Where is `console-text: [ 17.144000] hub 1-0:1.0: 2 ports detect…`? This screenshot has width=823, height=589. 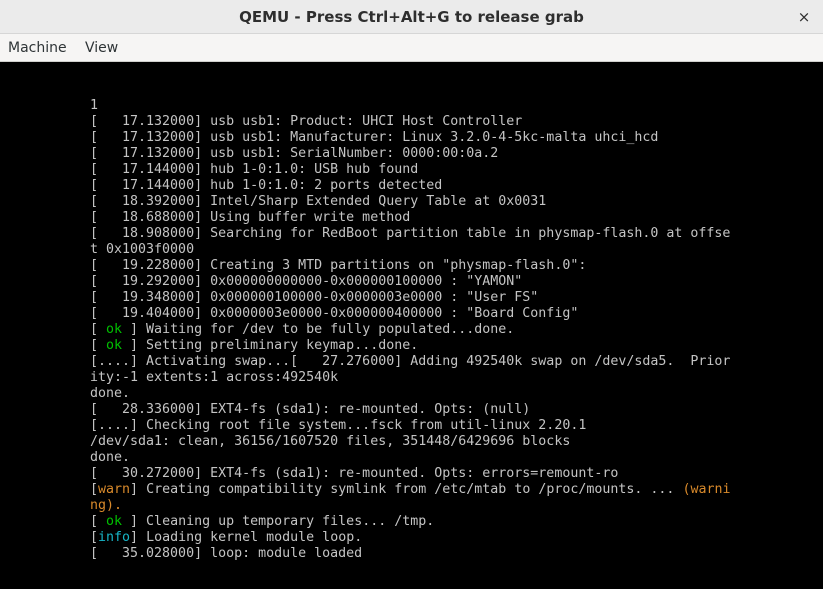
console-text: [ 17.144000] hub 1-0:1.0: 2 ports detect… is located at coordinates (266, 185).